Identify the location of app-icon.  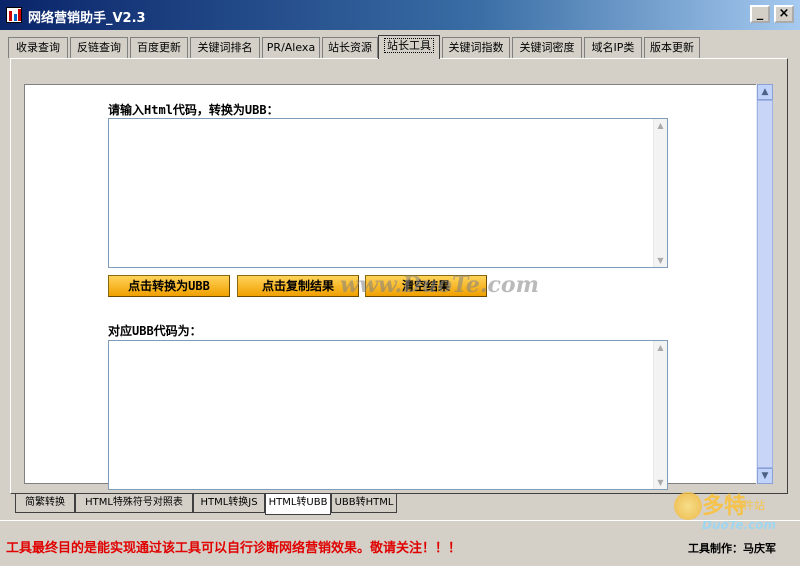
(14, 15).